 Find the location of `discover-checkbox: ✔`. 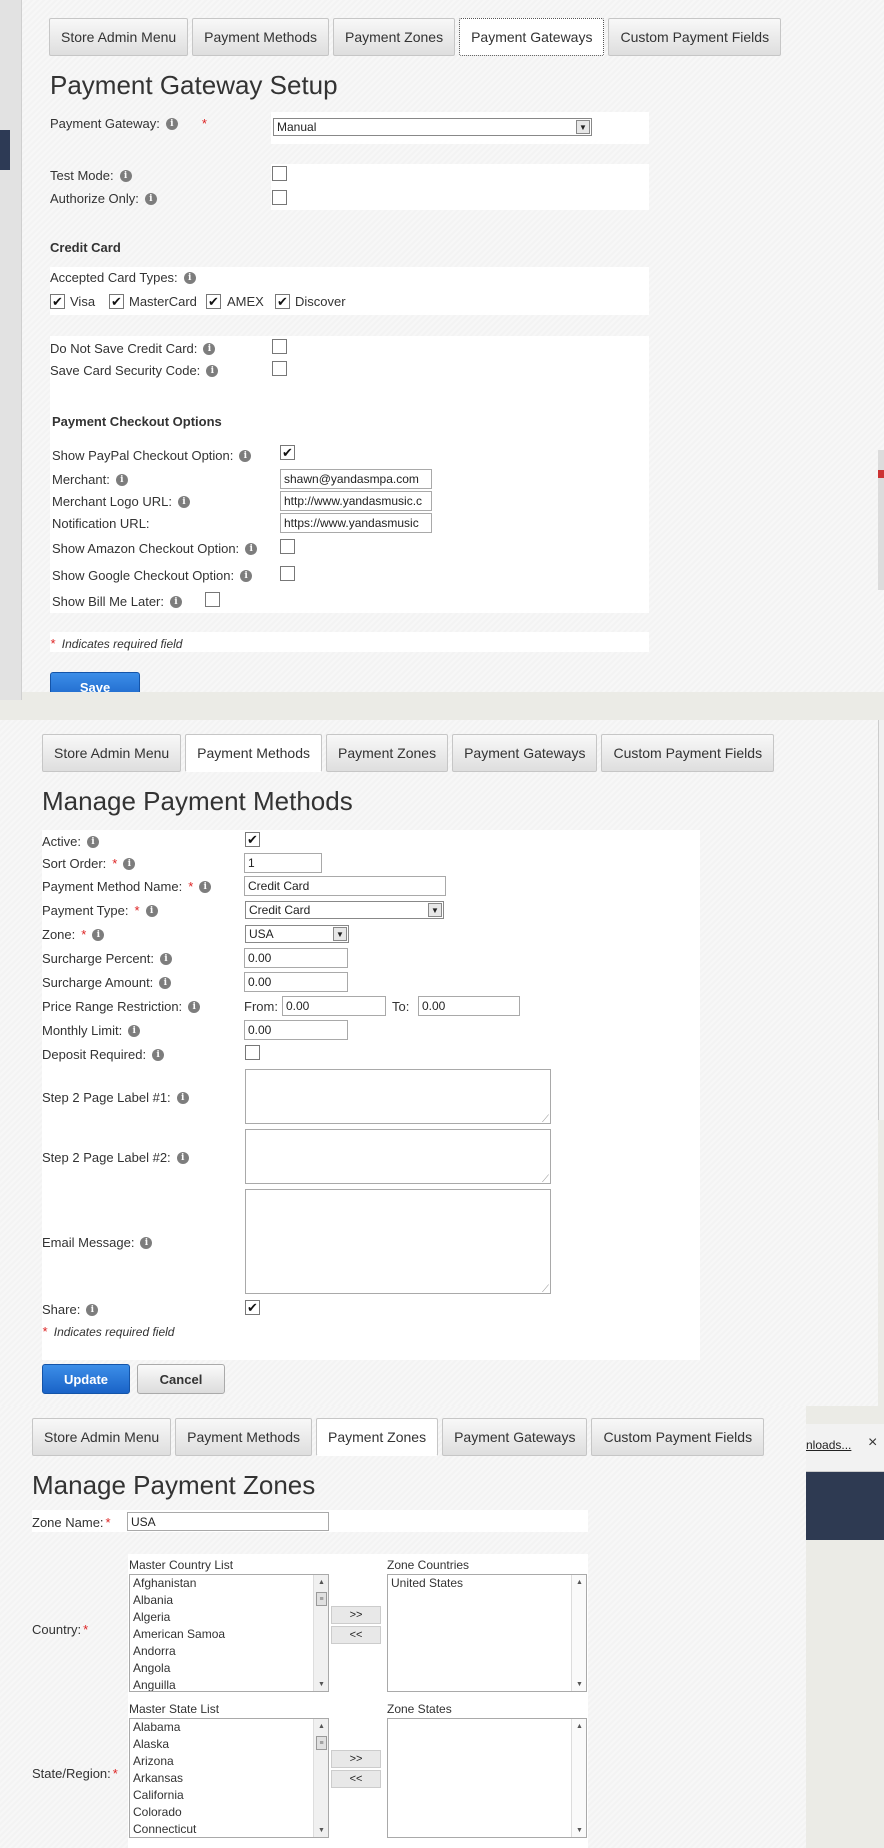

discover-checkbox: ✔ is located at coordinates (282, 301).